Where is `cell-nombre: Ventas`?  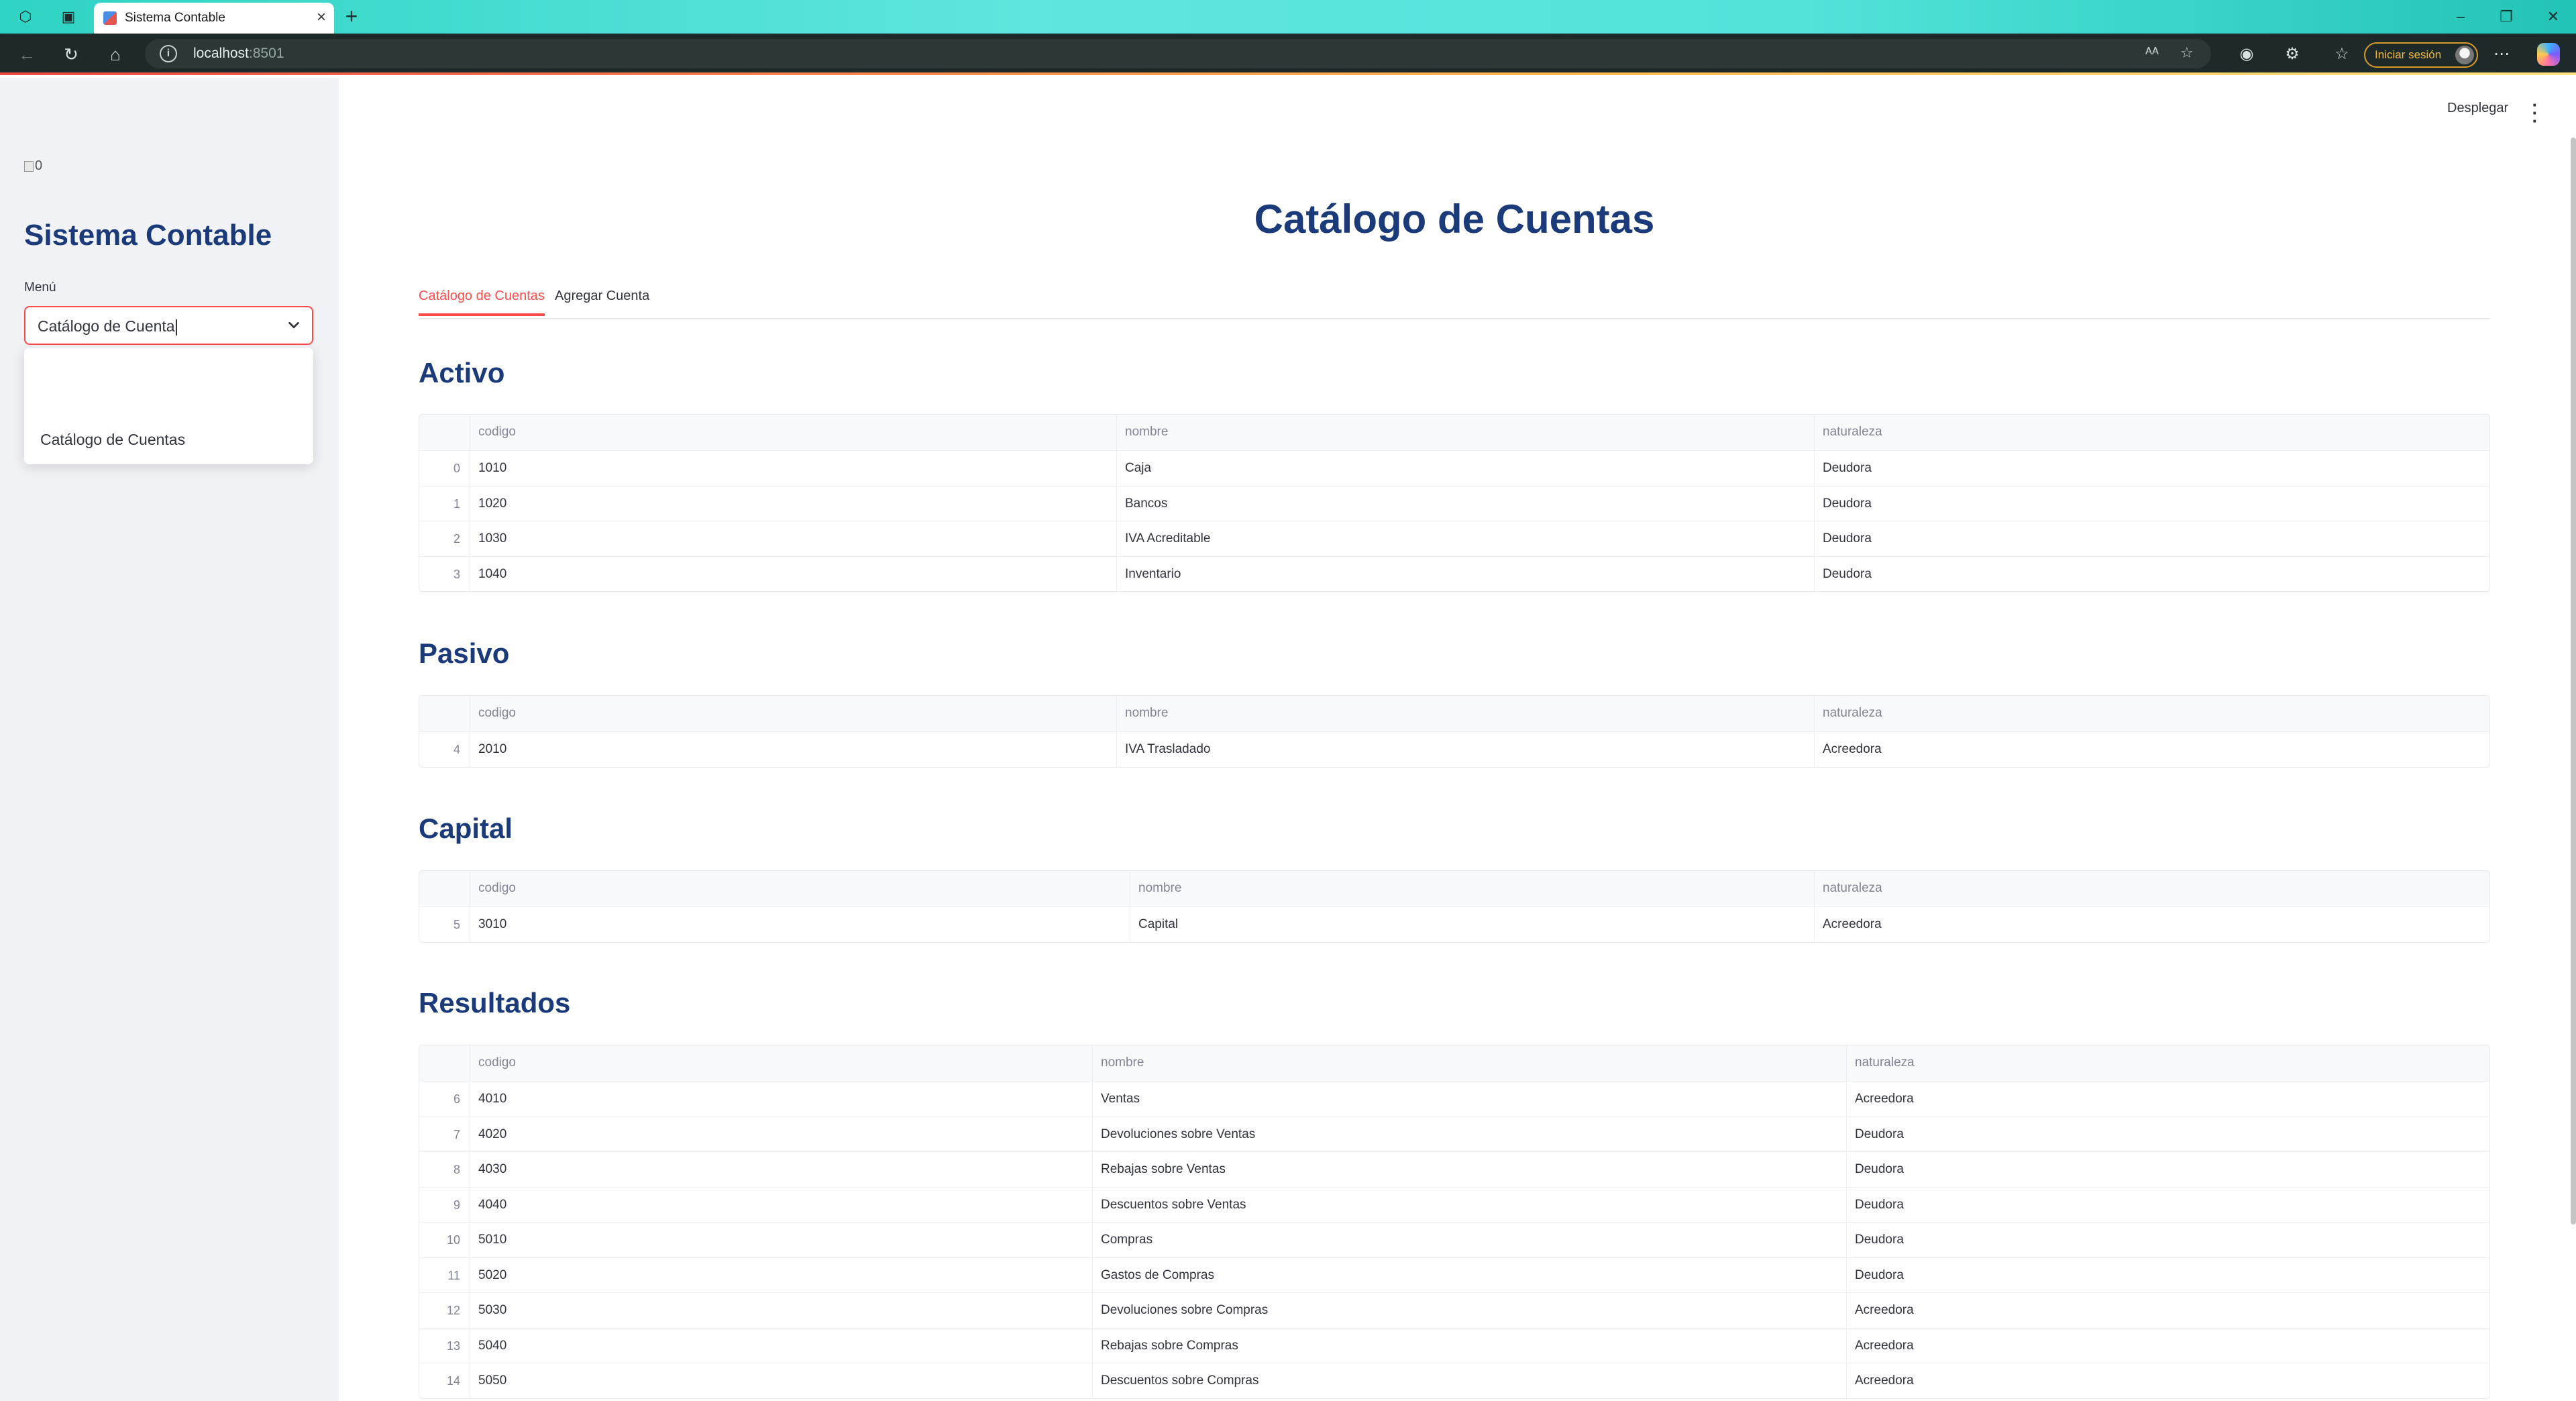 cell-nombre: Ventas is located at coordinates (1469, 1099).